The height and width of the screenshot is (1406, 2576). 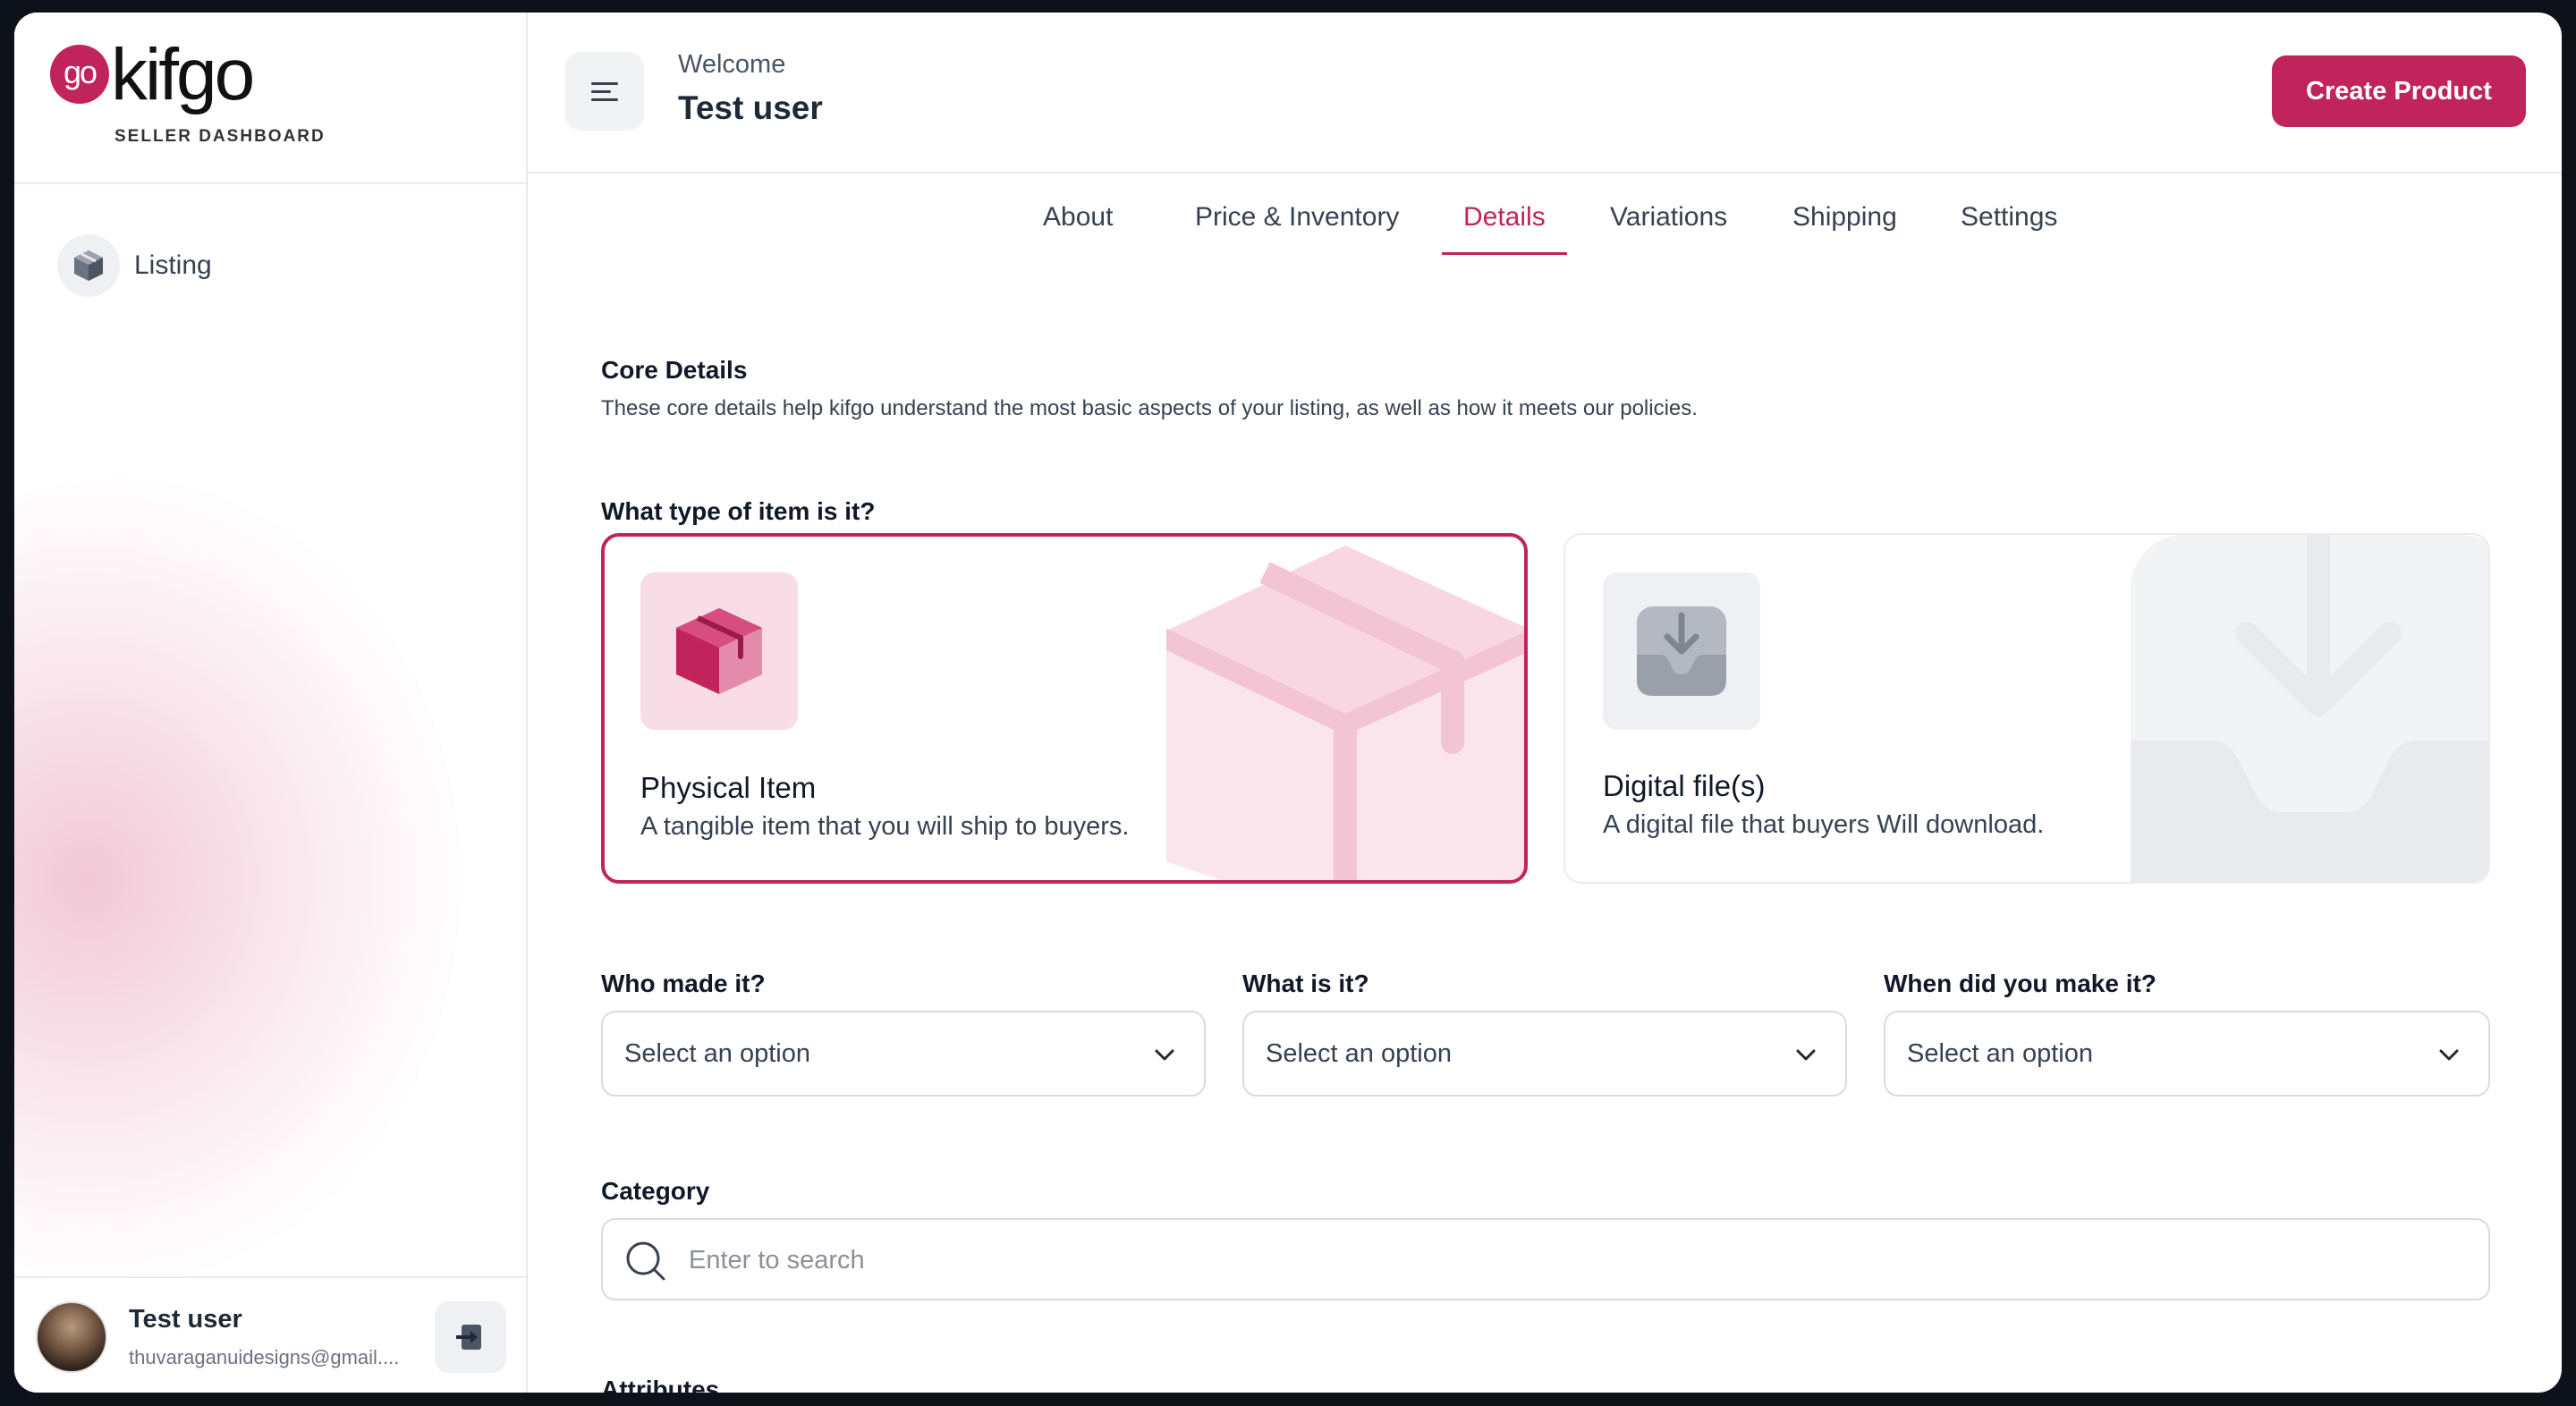 I want to click on sidebar-item-listing: Listing, so click(x=134, y=265).